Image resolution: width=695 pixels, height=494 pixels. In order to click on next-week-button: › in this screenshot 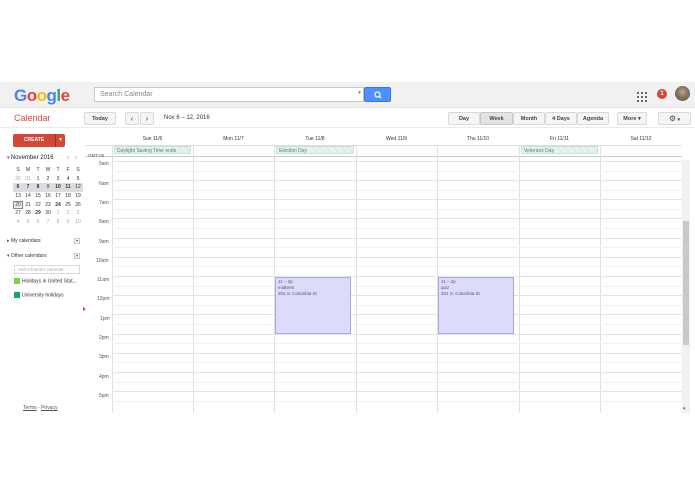, I will do `click(147, 118)`.